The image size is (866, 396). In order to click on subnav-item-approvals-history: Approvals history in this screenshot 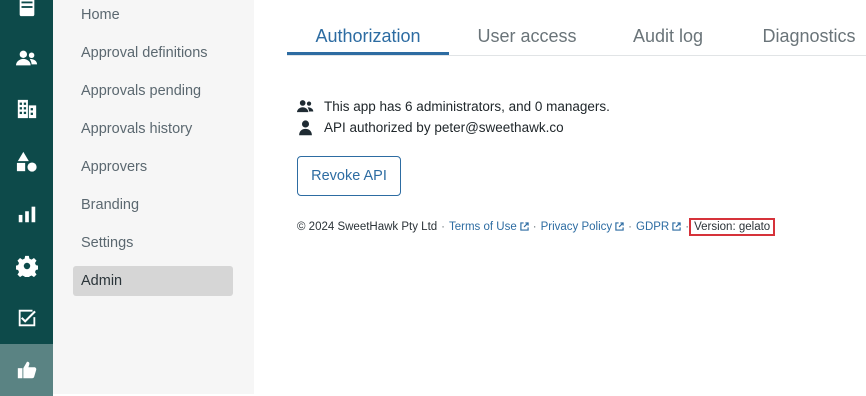, I will do `click(153, 129)`.